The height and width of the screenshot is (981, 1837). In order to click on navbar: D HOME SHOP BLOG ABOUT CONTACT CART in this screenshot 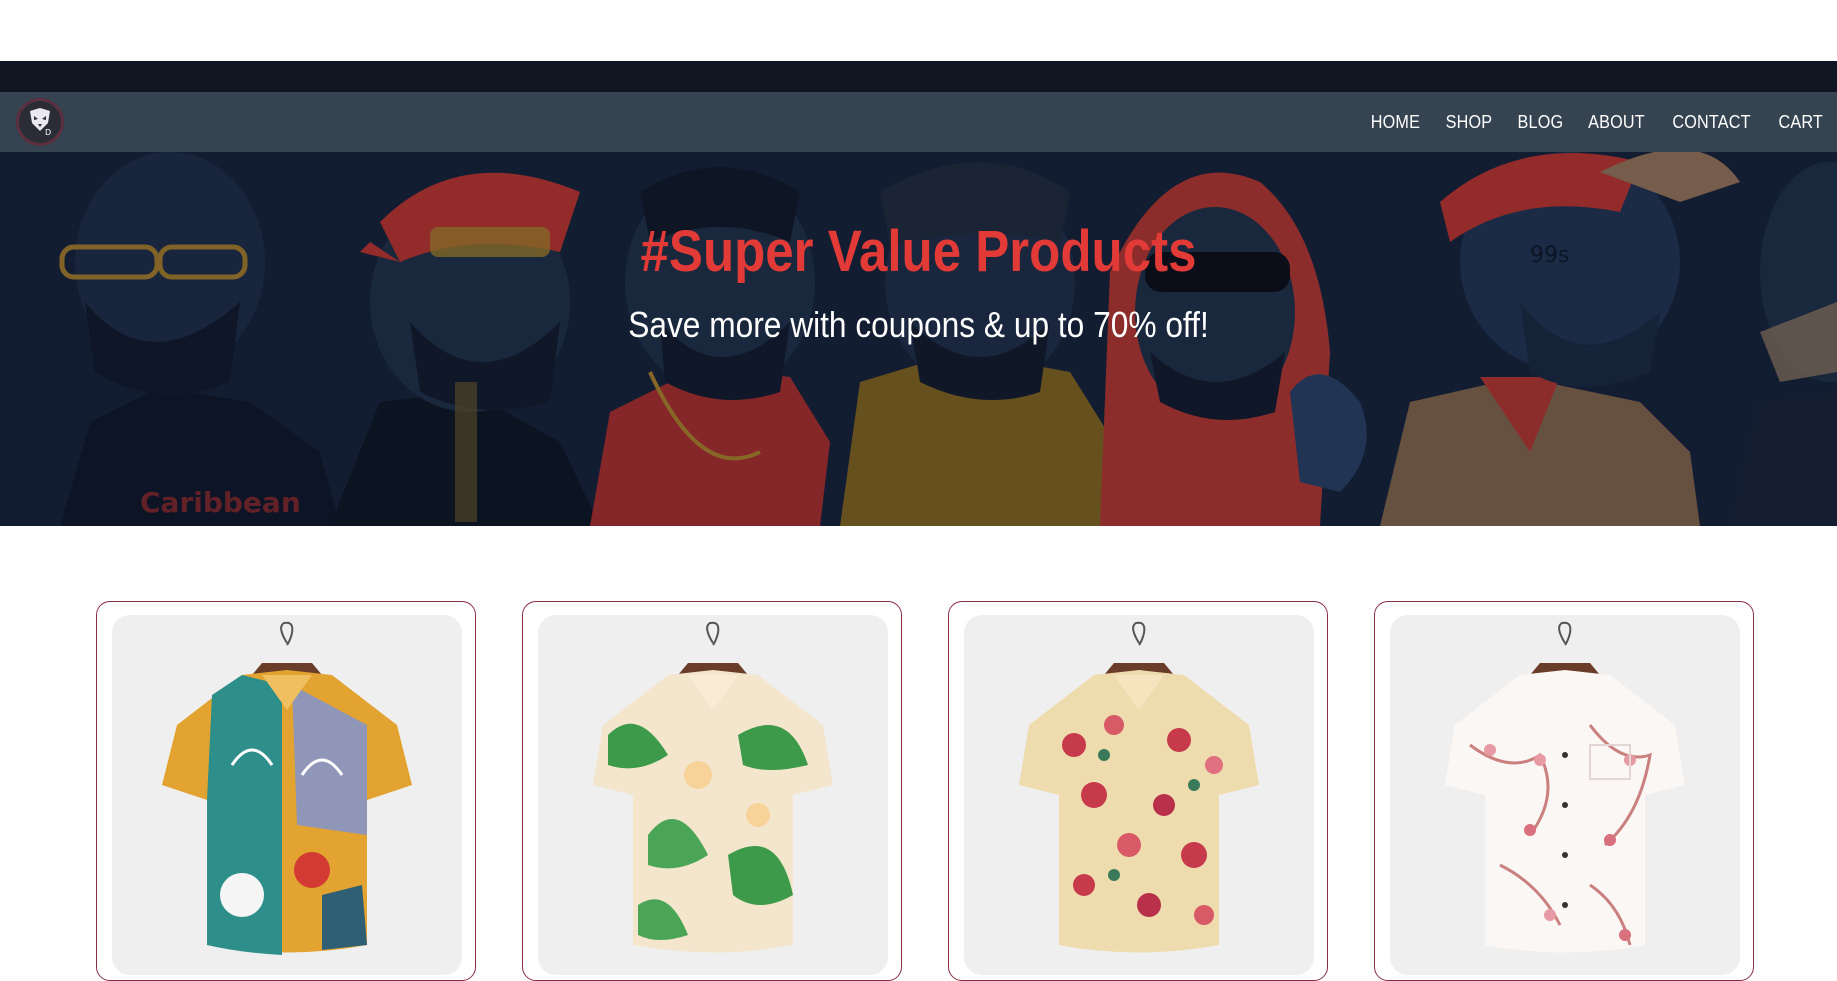, I will do `click(918, 122)`.